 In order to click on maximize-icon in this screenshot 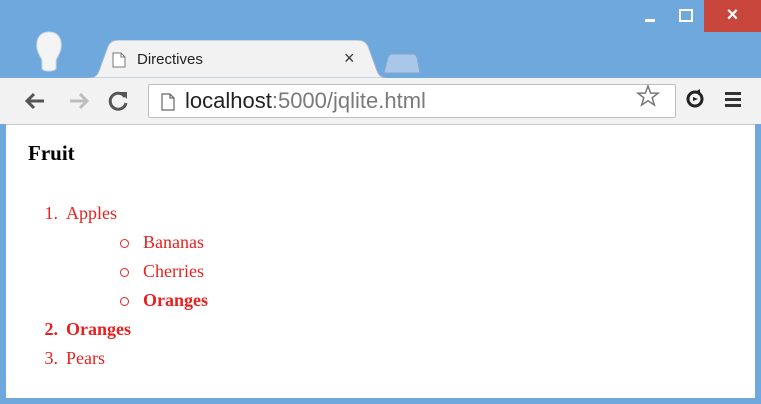, I will do `click(686, 16)`.